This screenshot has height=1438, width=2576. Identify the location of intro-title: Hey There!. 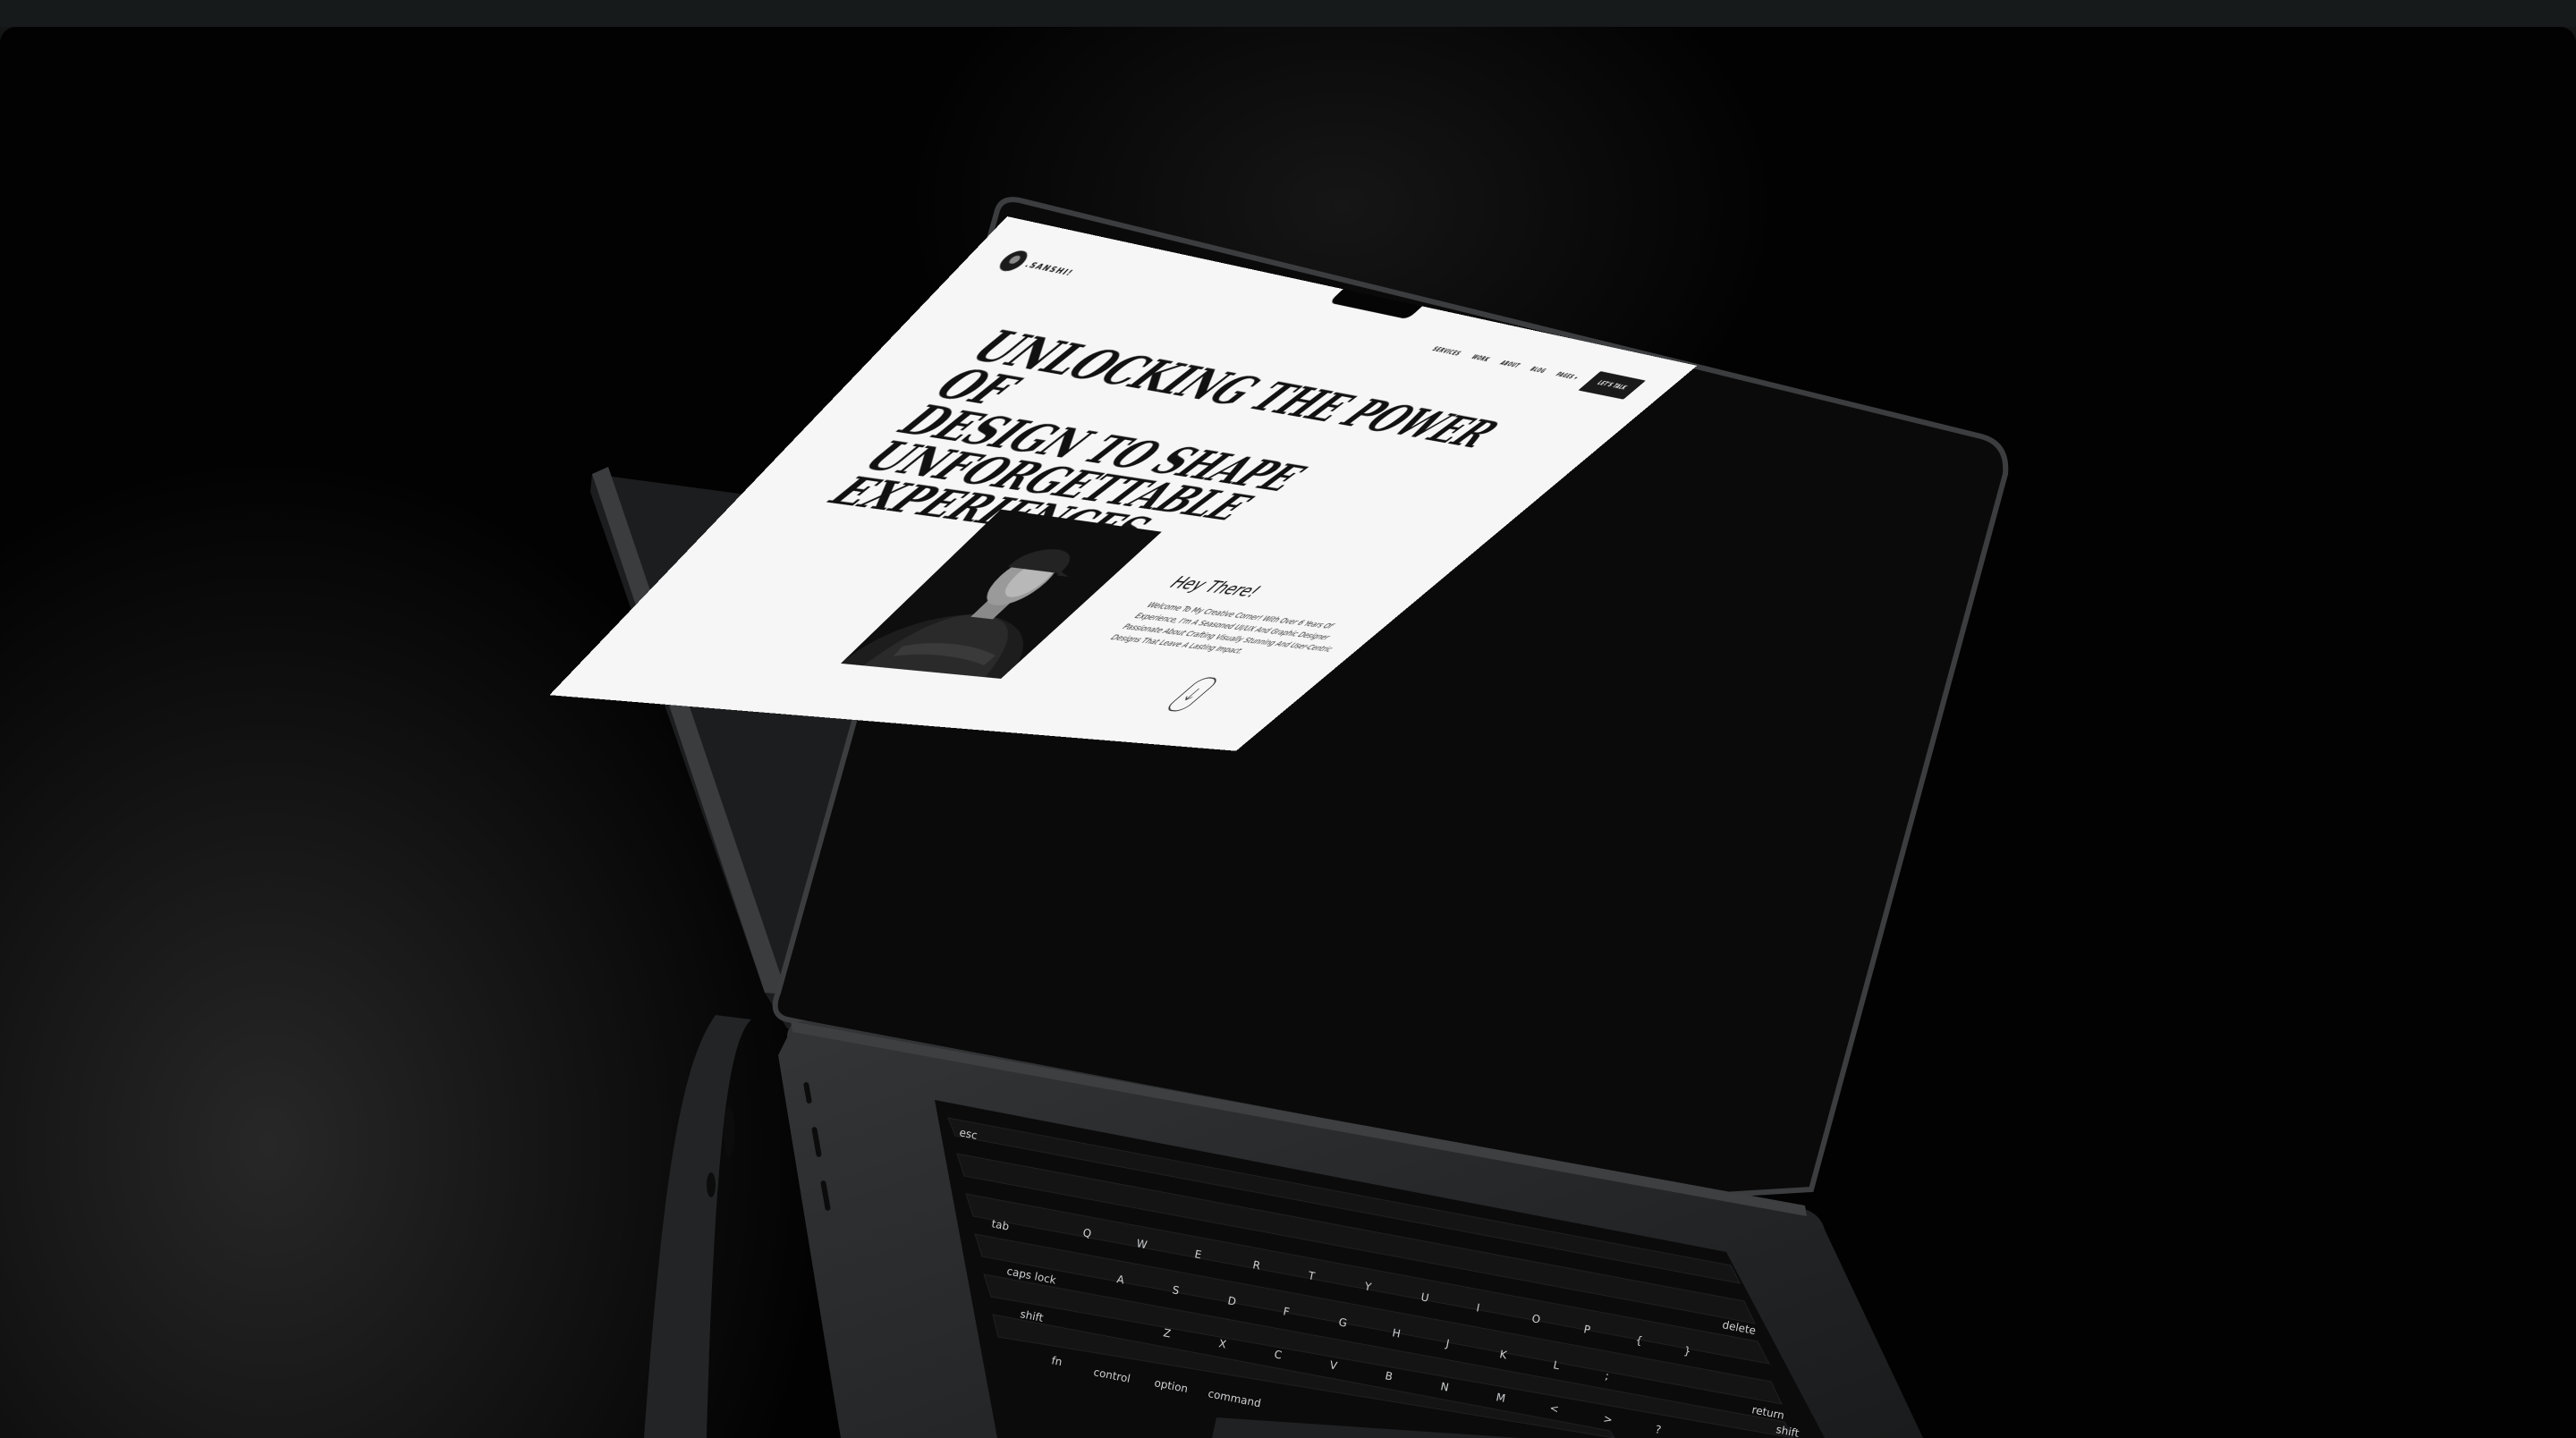
(1215, 587).